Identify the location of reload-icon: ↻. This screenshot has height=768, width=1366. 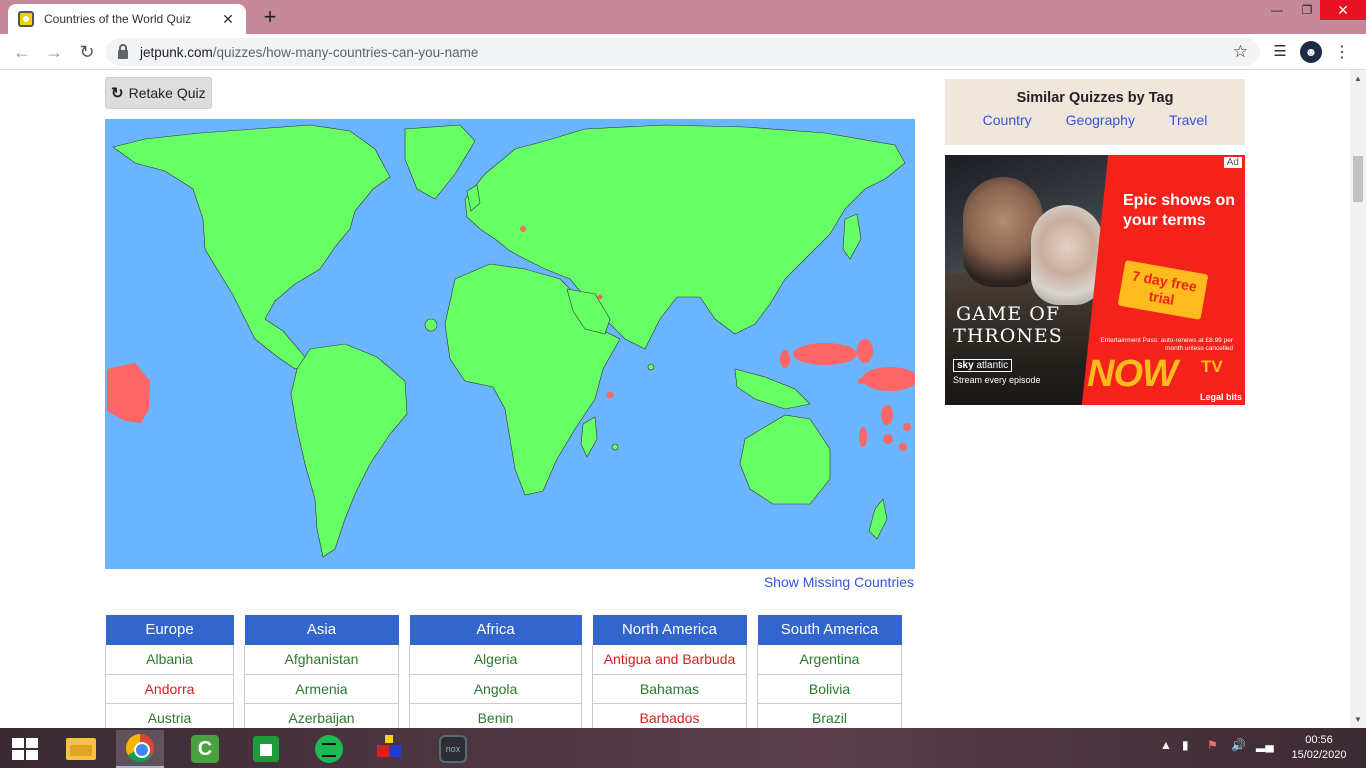
(87, 52).